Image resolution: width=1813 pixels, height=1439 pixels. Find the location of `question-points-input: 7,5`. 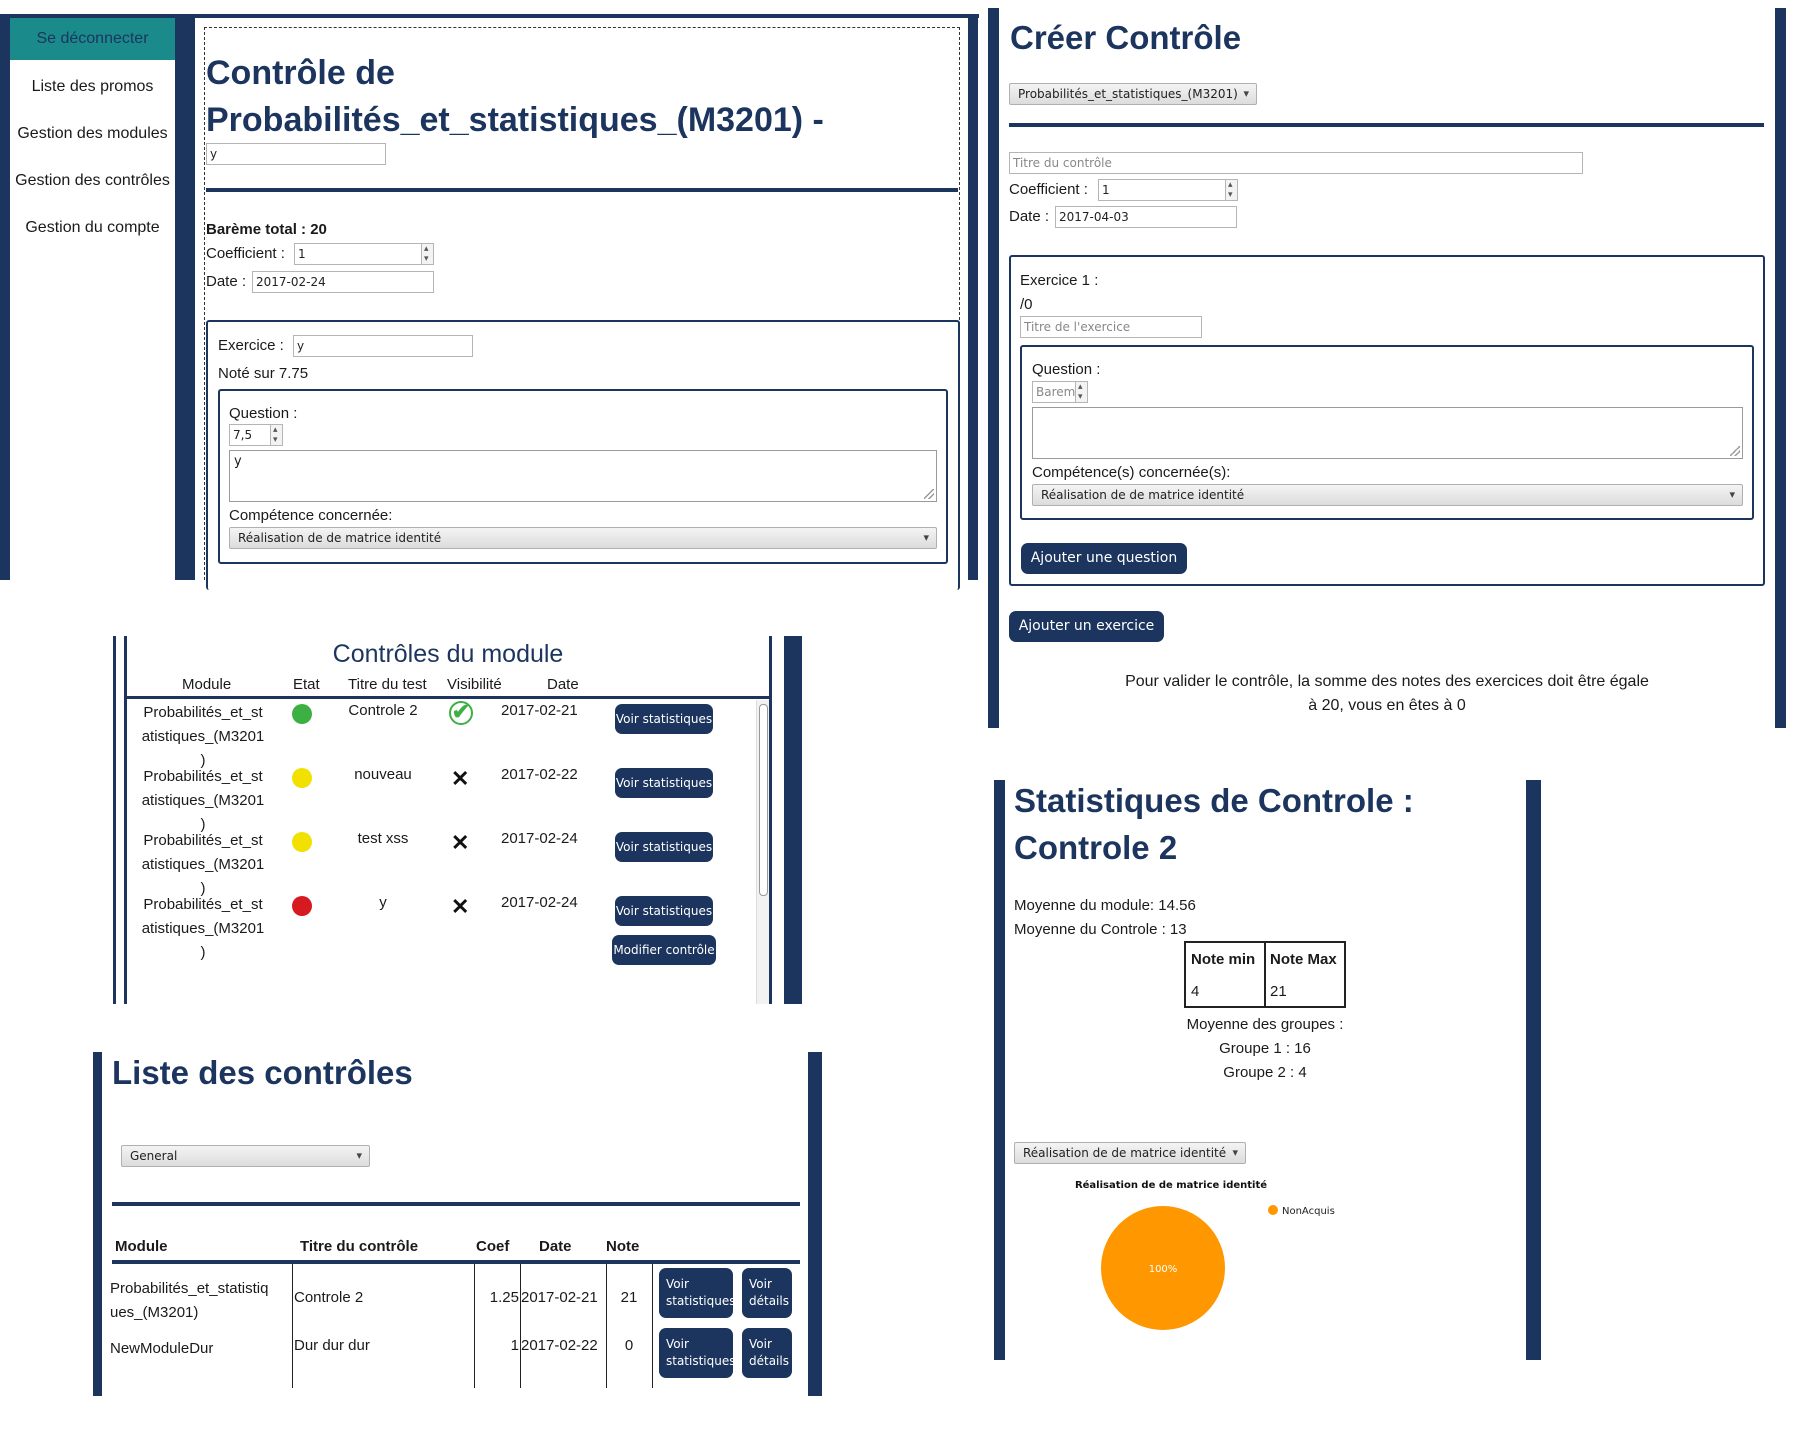

question-points-input: 7,5 is located at coordinates (256, 435).